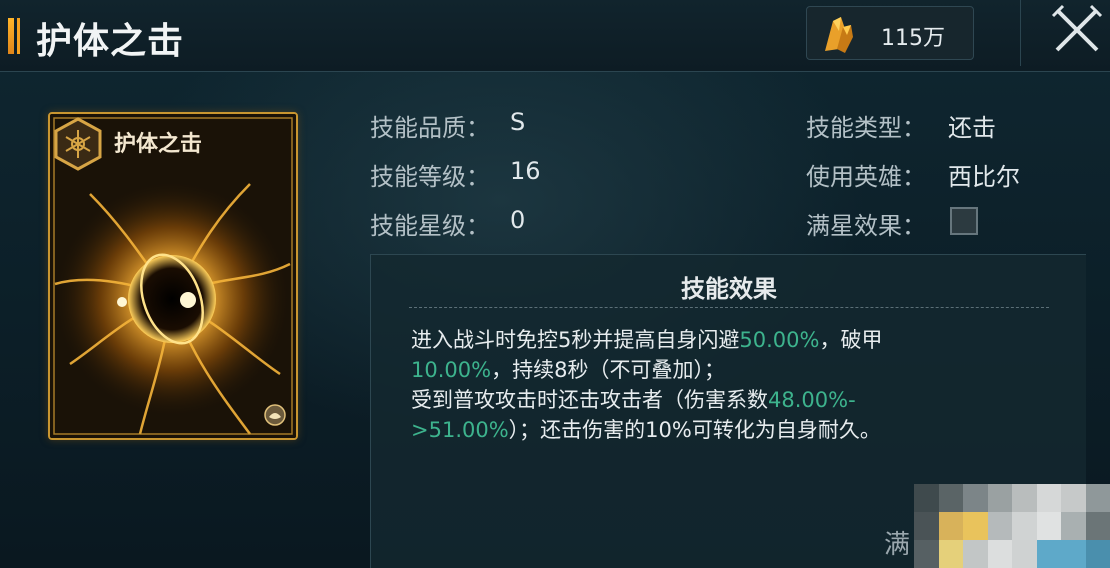  I want to click on full-star-checkbox, so click(964, 221).